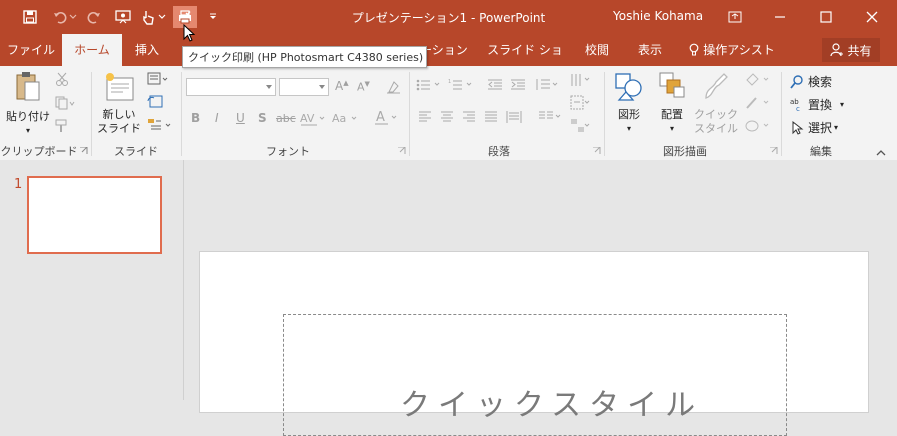  I want to click on new-slide-icon, so click(120, 87).